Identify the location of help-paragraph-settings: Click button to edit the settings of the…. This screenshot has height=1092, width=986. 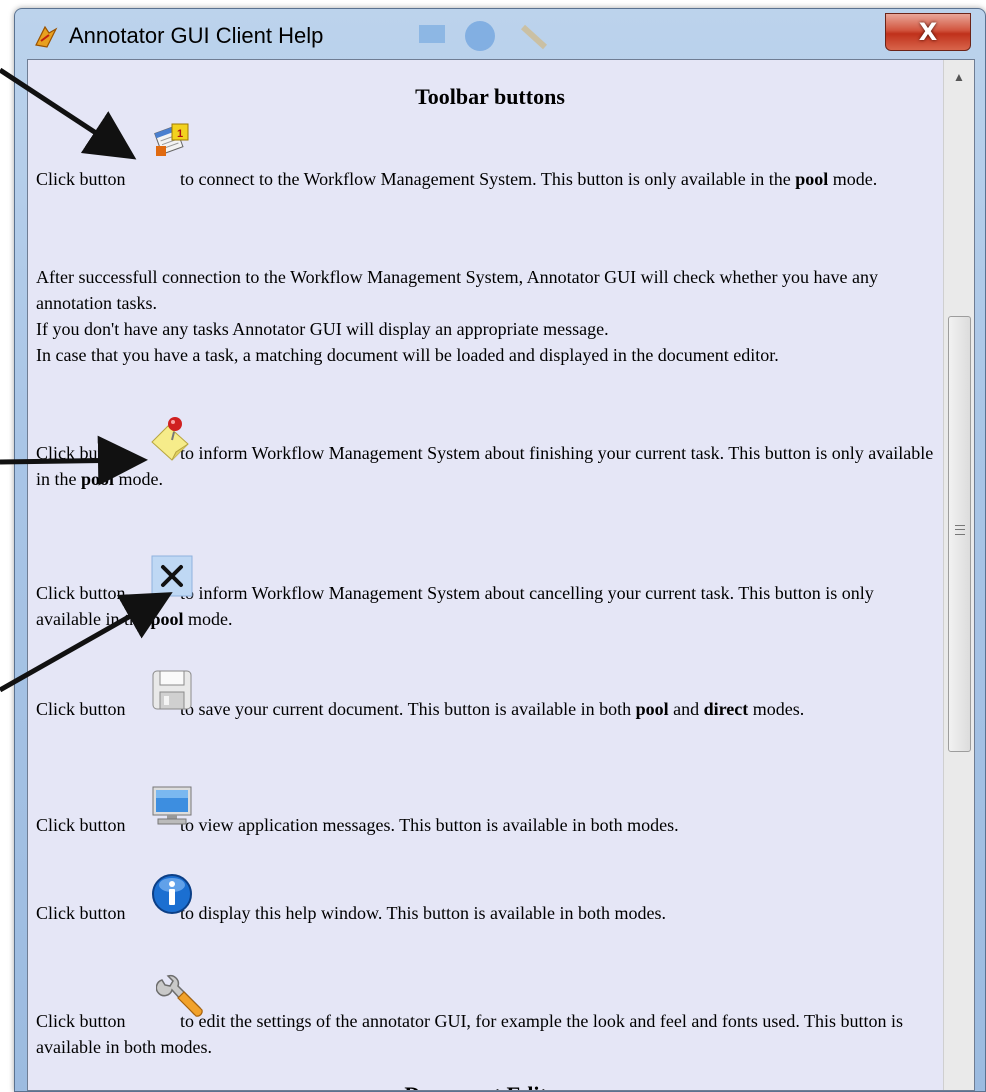
(486, 1017).